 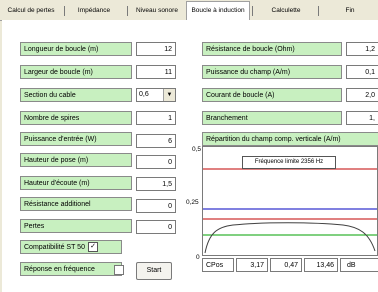 I want to click on input-nombre-spires: 1, so click(x=156, y=118).